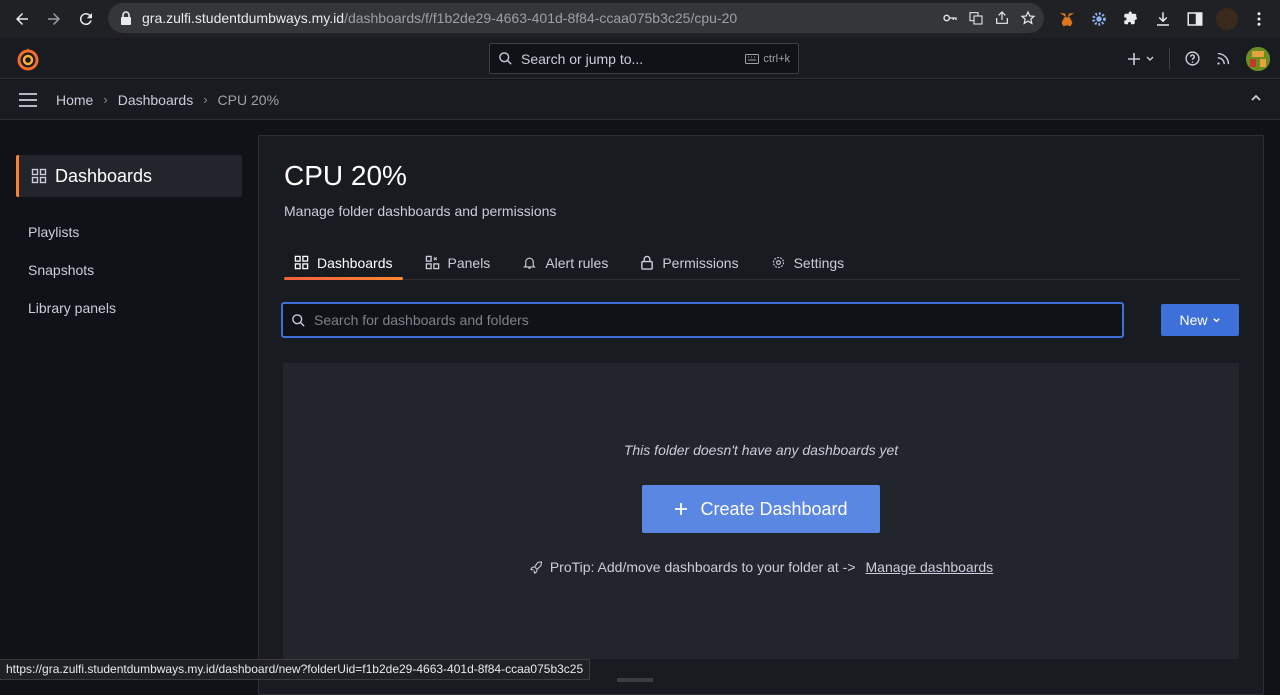  What do you see at coordinates (355, 262) in the screenshot?
I see `tab-label: Dashboards` at bounding box center [355, 262].